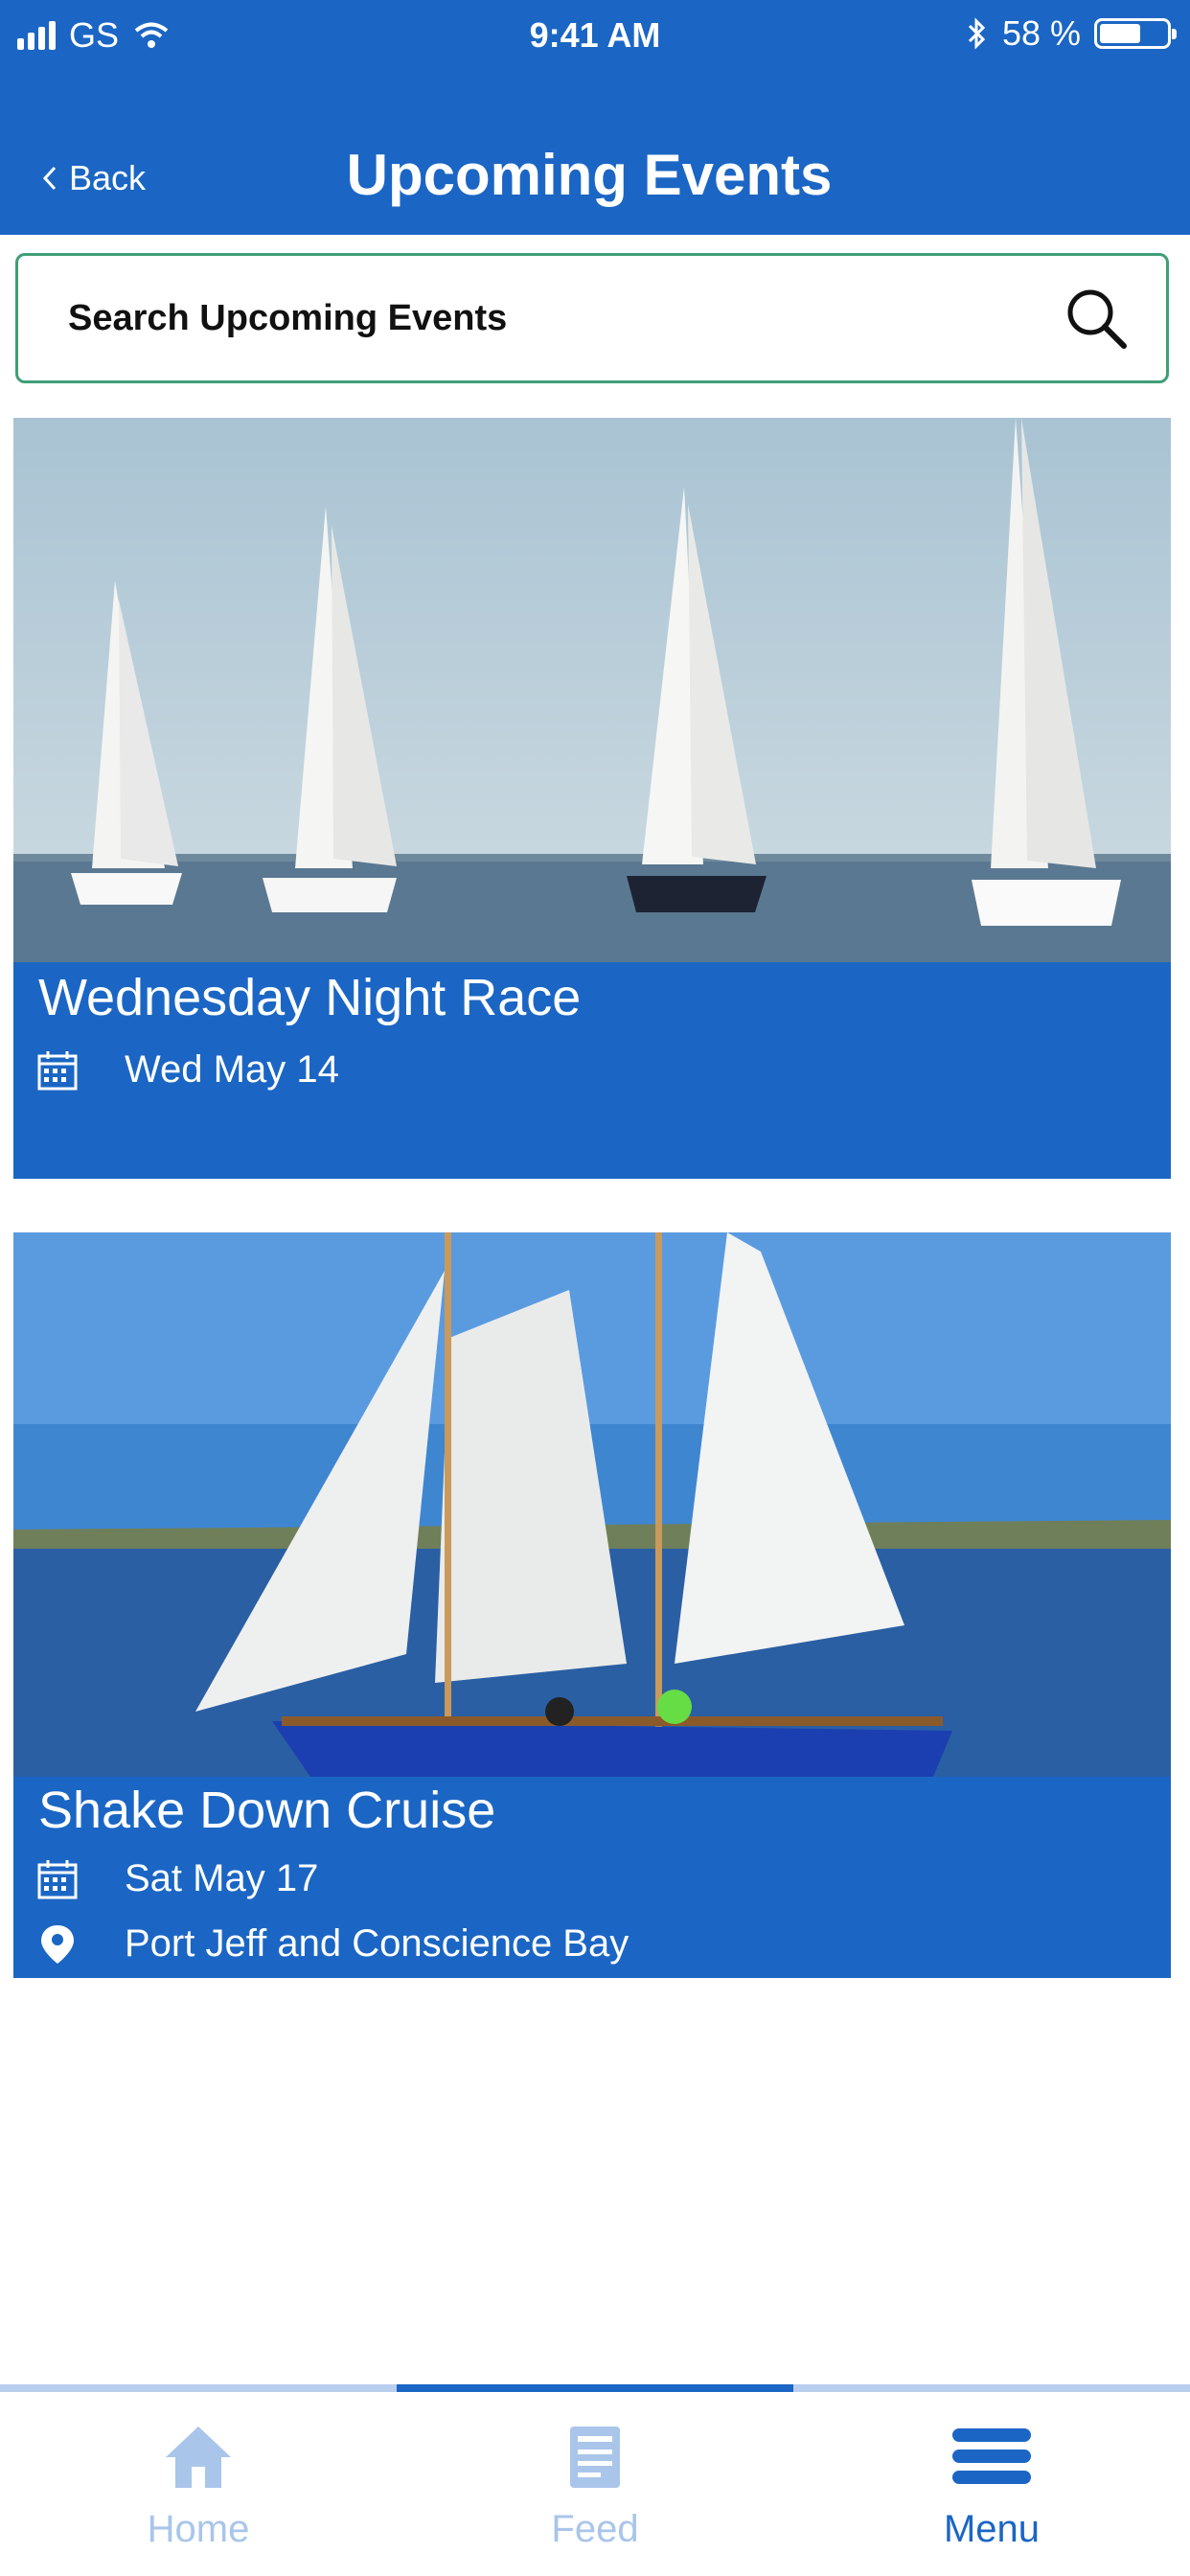  Describe the element at coordinates (590, 175) in the screenshot. I see `page-title: Upcoming Events` at that location.